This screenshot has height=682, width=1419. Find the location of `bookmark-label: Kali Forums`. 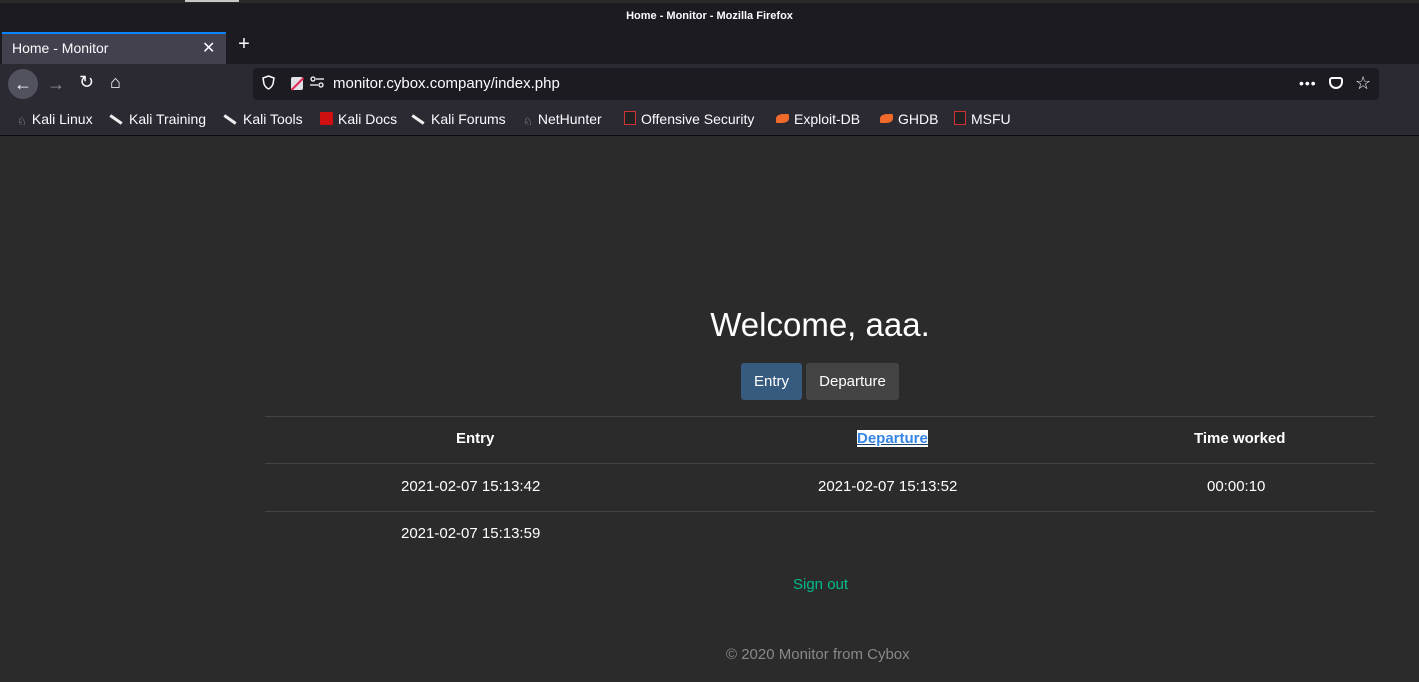

bookmark-label: Kali Forums is located at coordinates (468, 119).